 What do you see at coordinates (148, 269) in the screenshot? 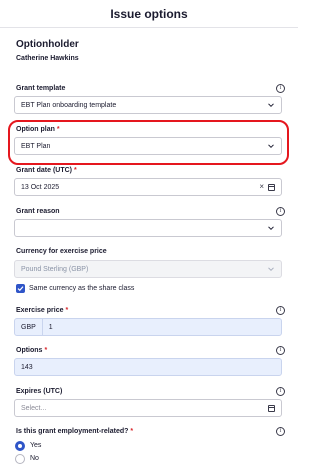
I see `currency-select: Pound Sterling (GBP)` at bounding box center [148, 269].